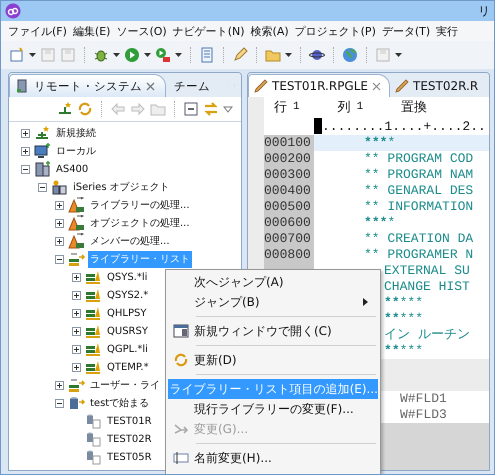  I want to click on line-number: 000100, so click(289, 143).